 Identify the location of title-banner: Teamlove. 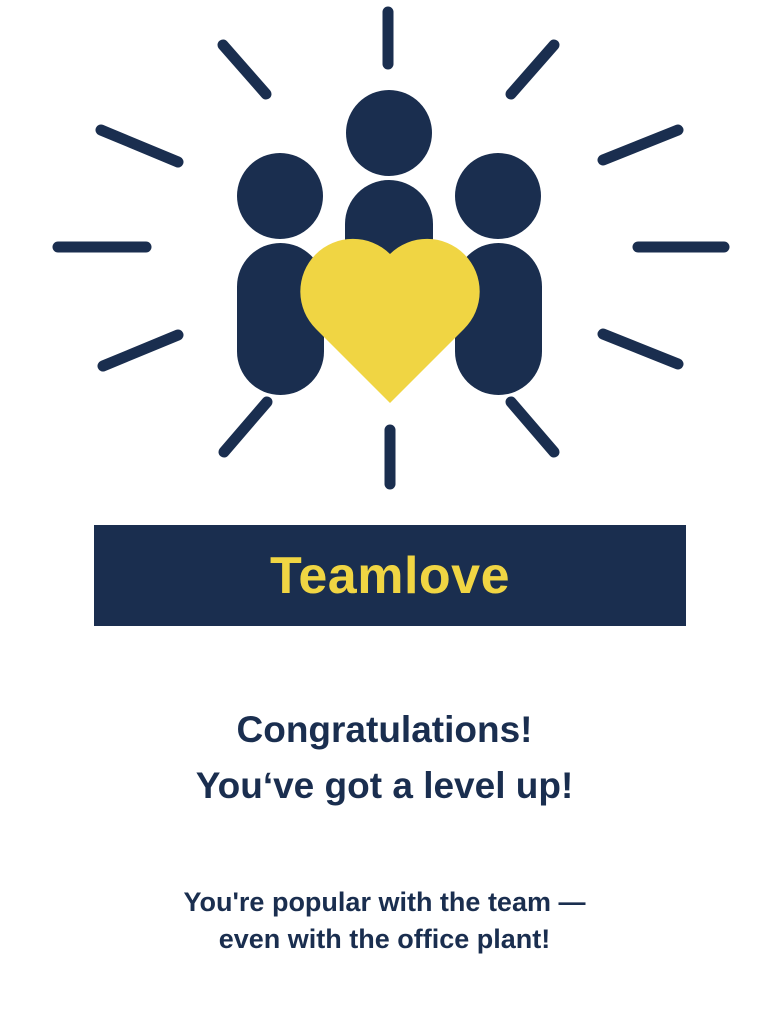
(390, 575).